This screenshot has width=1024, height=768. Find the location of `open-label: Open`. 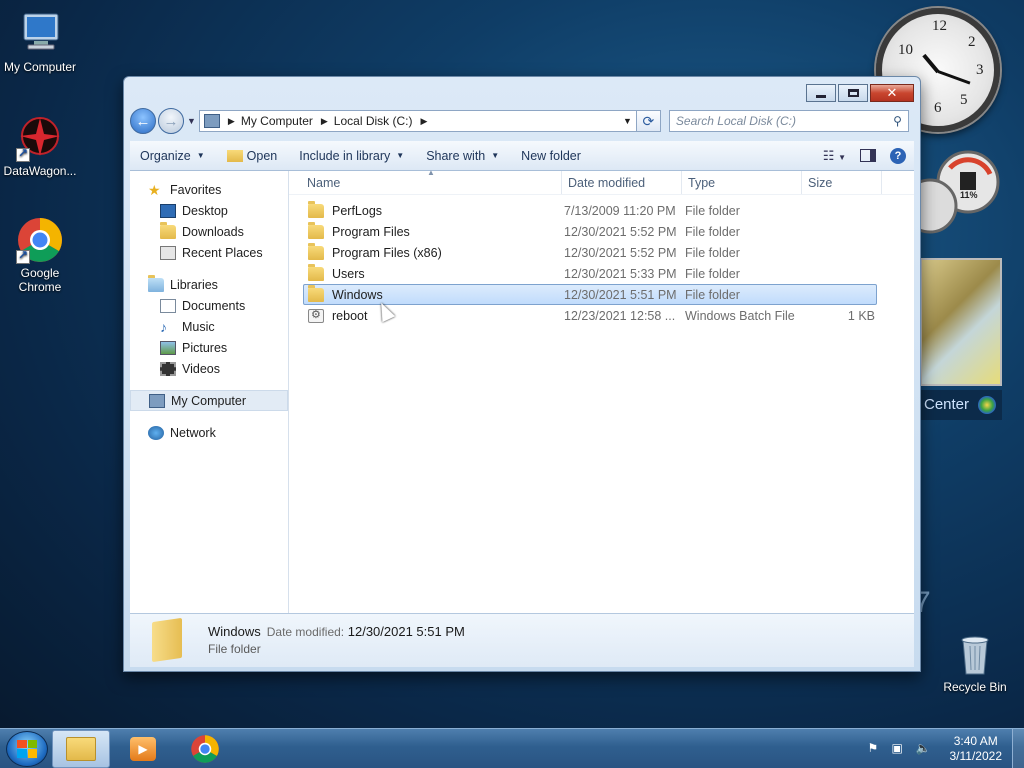

open-label: Open is located at coordinates (262, 155).